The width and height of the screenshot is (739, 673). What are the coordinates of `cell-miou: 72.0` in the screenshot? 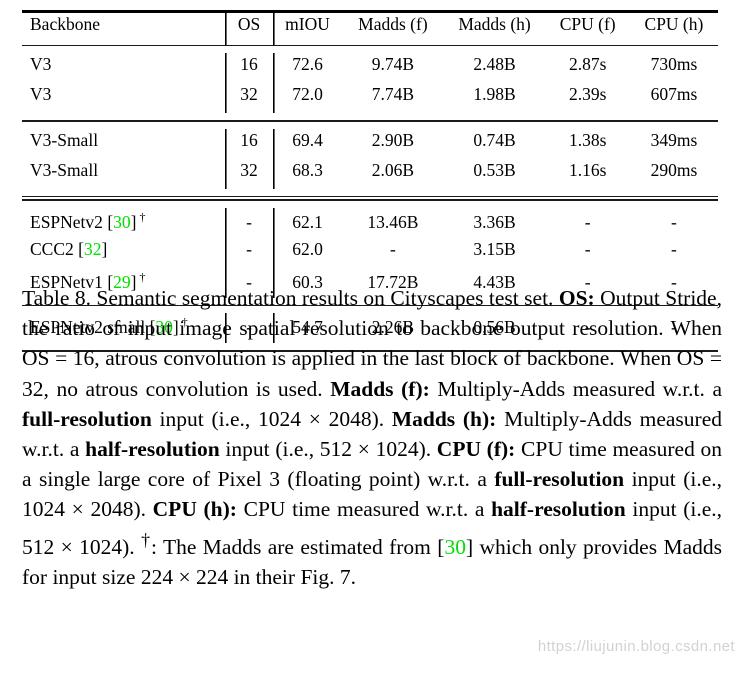 It's located at (308, 98).